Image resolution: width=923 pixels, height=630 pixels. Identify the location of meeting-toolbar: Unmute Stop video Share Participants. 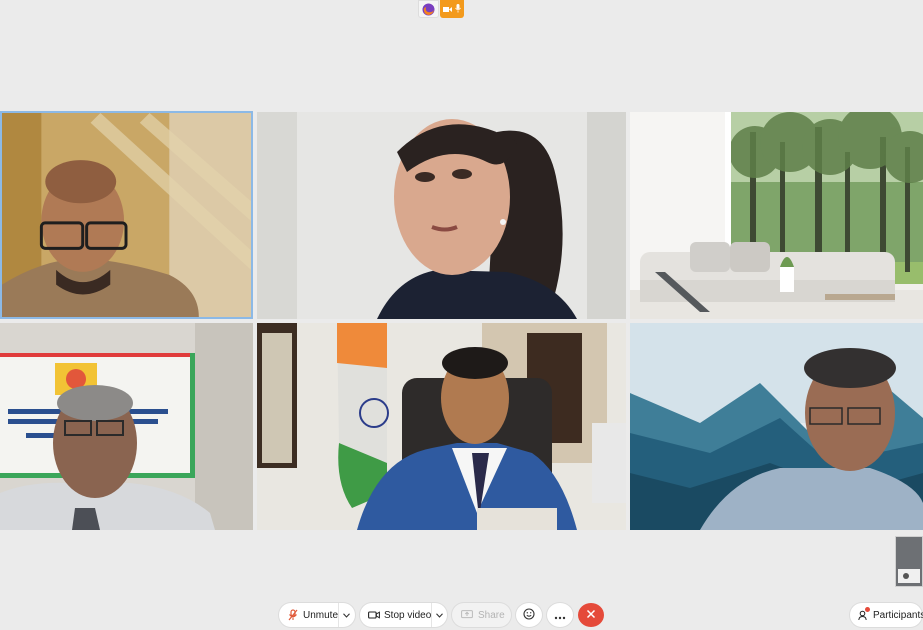
(461, 615).